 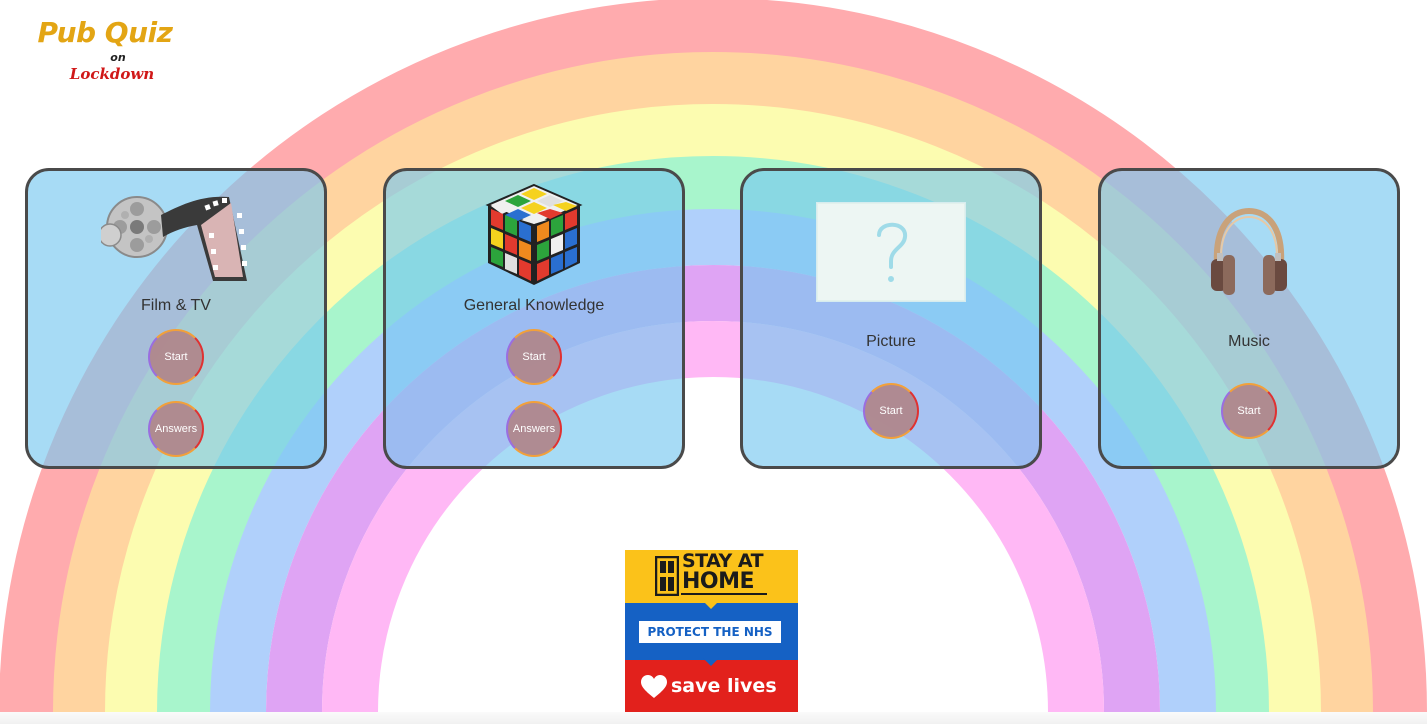 I want to click on banner-protect-box: PROTECT THE NHS, so click(x=710, y=632).